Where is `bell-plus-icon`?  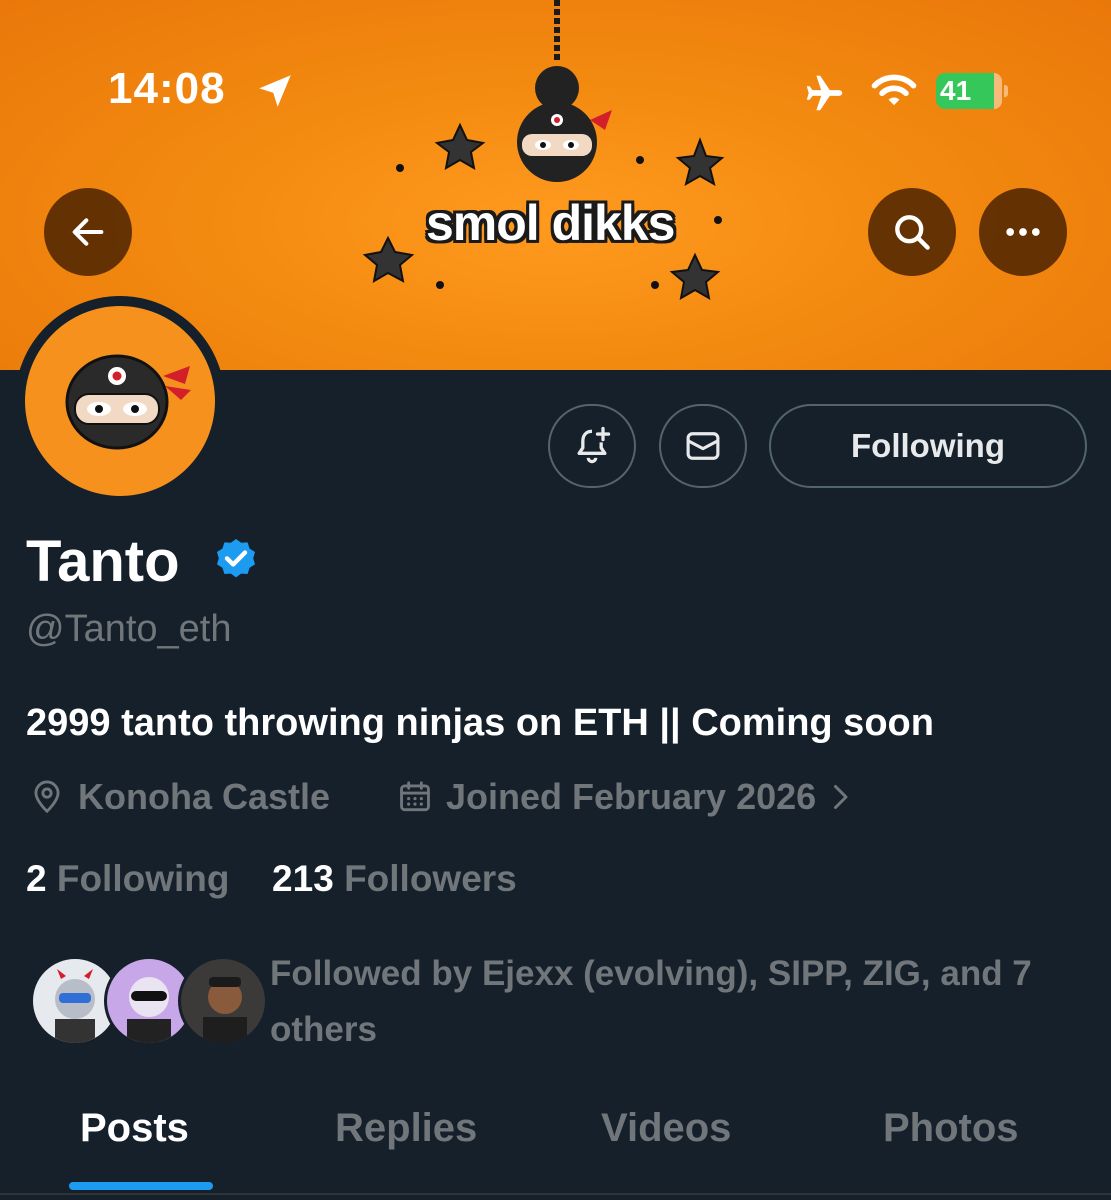
bell-plus-icon is located at coordinates (594, 445).